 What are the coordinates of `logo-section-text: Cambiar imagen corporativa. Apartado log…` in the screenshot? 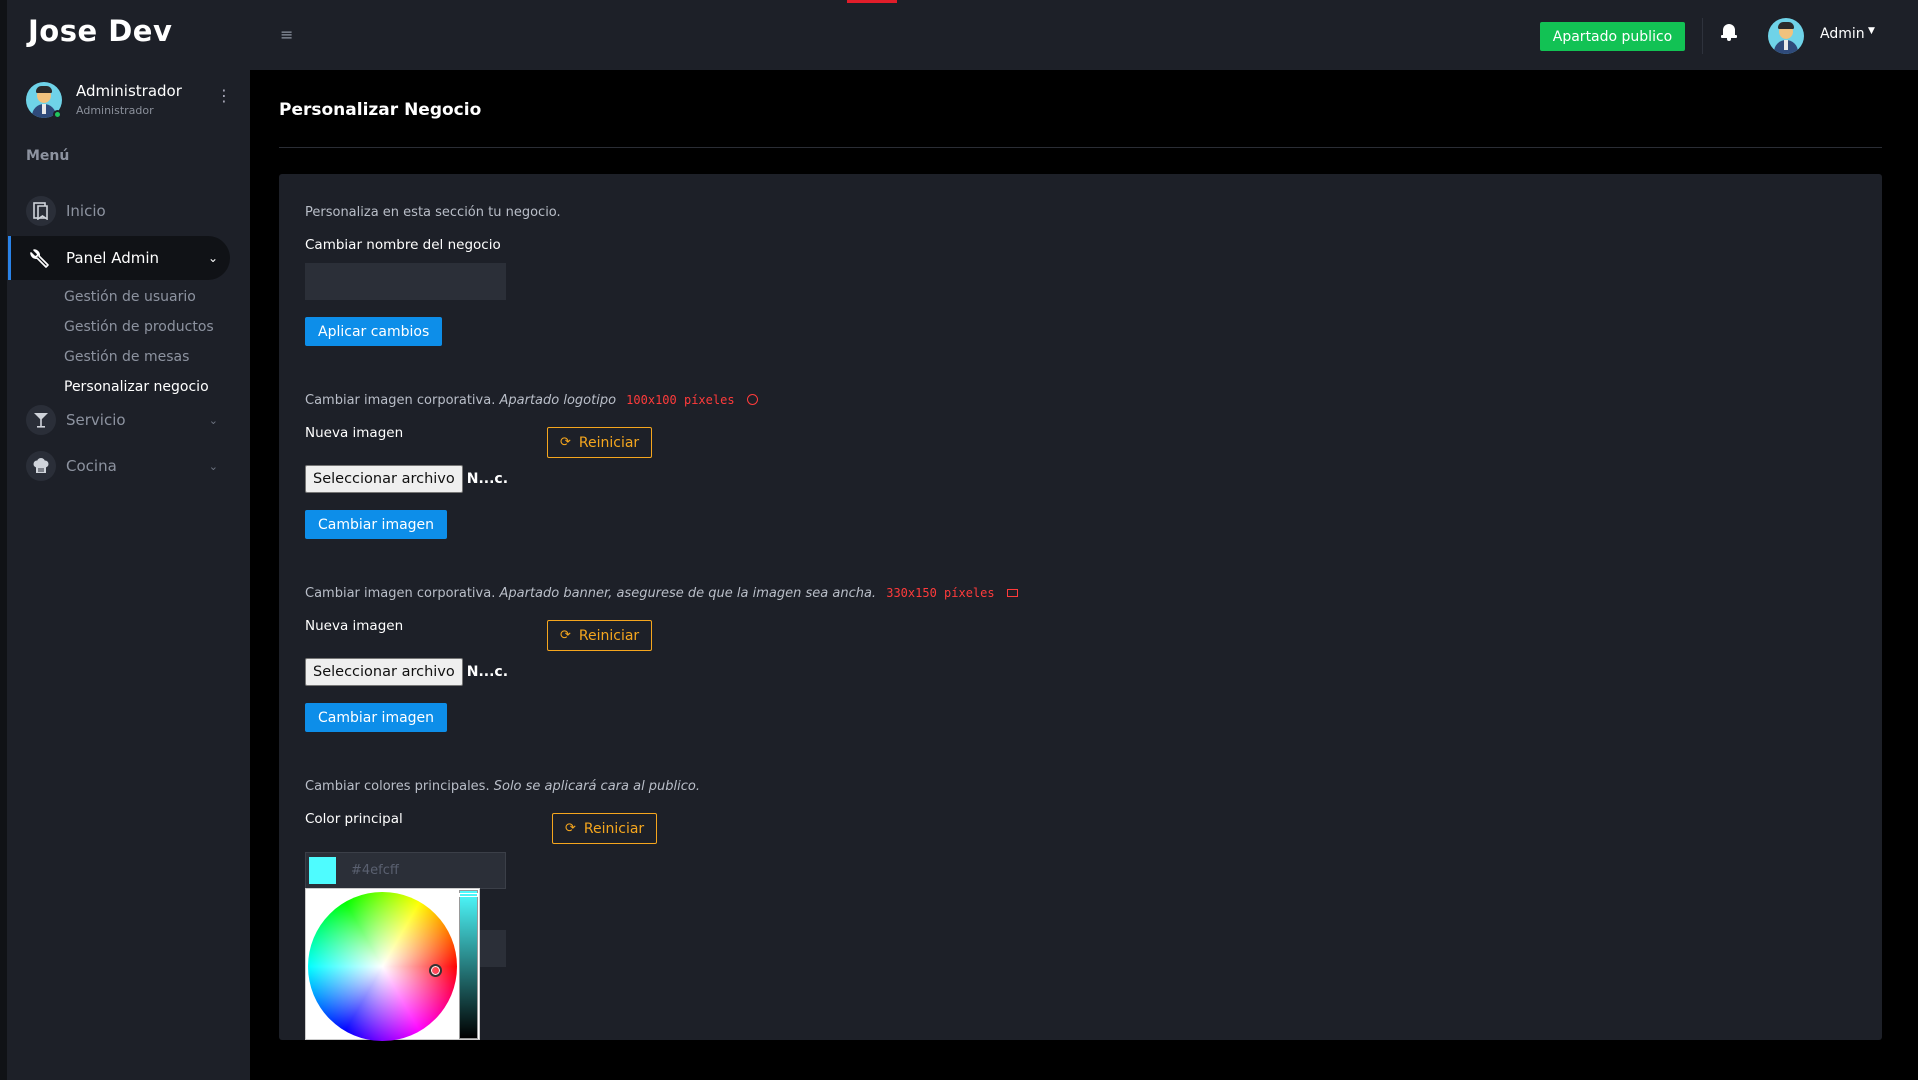 It's located at (531, 400).